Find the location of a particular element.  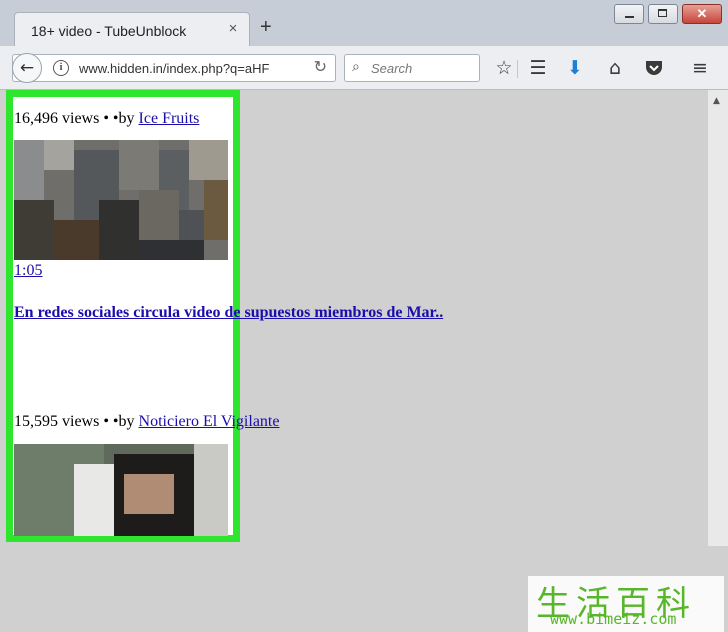

author-link: Ice Fruits is located at coordinates (169, 118).